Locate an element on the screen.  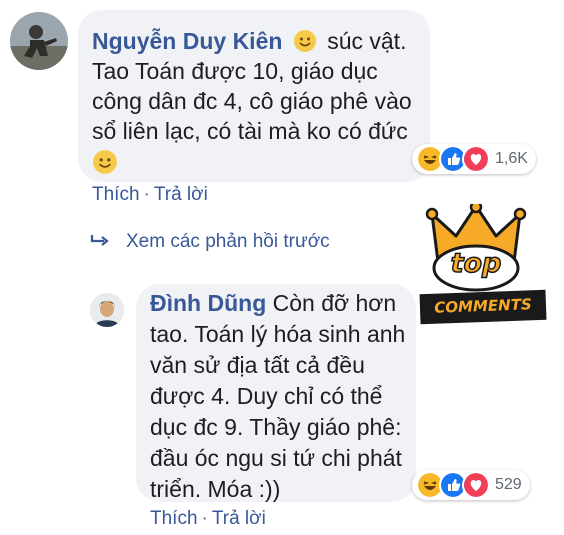
reaction-summary: 1,6K is located at coordinates (474, 159).